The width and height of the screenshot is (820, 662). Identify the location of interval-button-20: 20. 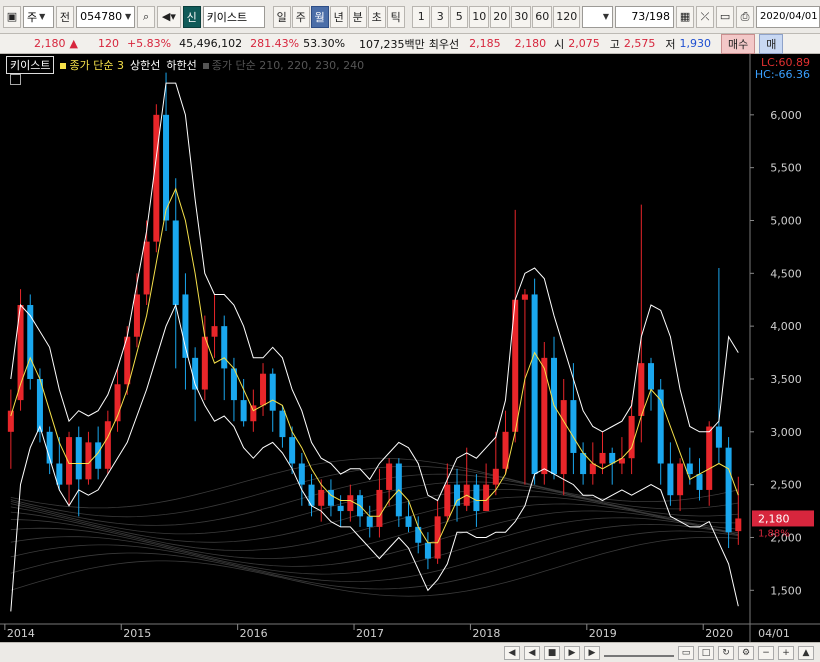
(500, 16).